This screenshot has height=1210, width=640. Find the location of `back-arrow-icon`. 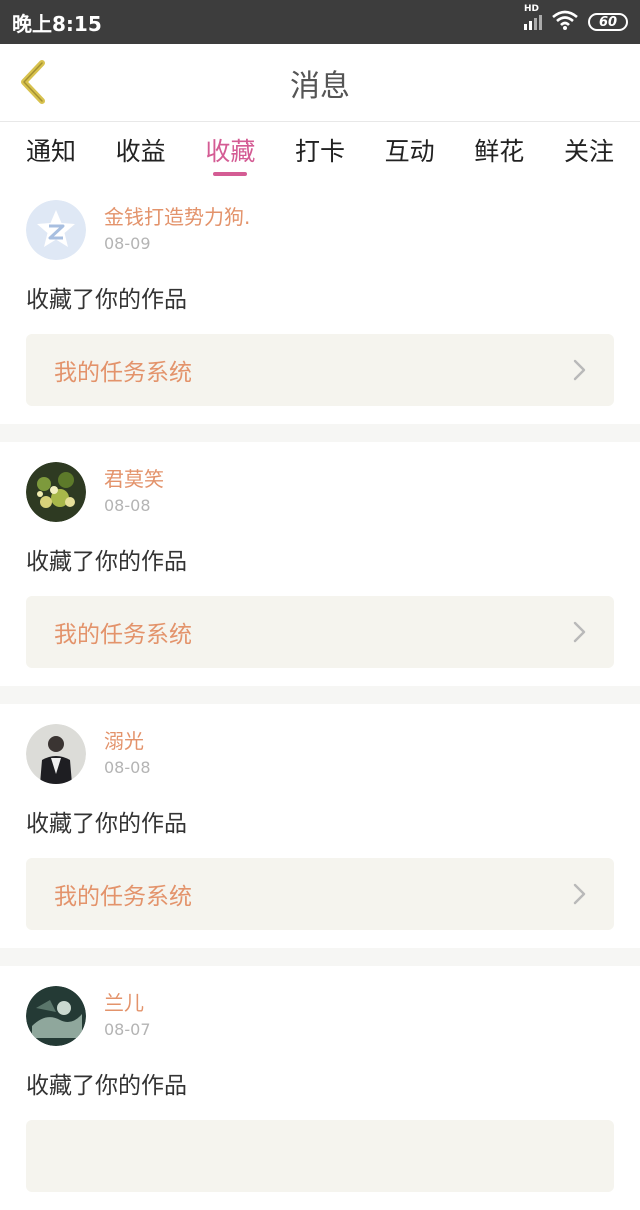

back-arrow-icon is located at coordinates (33, 82).